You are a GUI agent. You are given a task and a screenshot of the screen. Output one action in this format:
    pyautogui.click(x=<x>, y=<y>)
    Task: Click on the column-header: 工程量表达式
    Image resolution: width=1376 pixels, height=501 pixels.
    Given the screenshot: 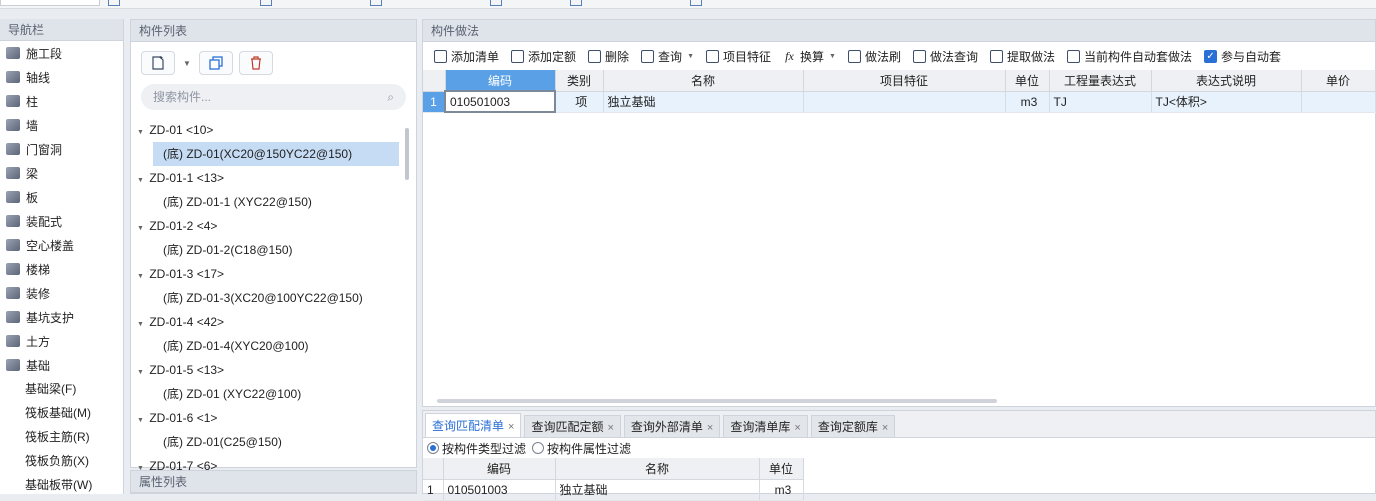 What is the action you would take?
    pyautogui.click(x=1100, y=81)
    